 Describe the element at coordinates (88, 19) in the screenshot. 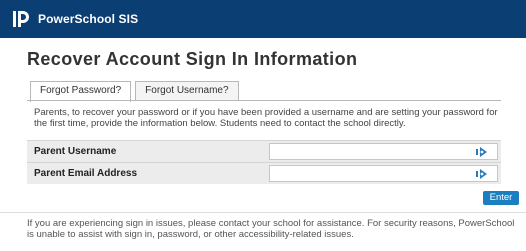

I see `brand-name: PowerSchool SIS` at that location.